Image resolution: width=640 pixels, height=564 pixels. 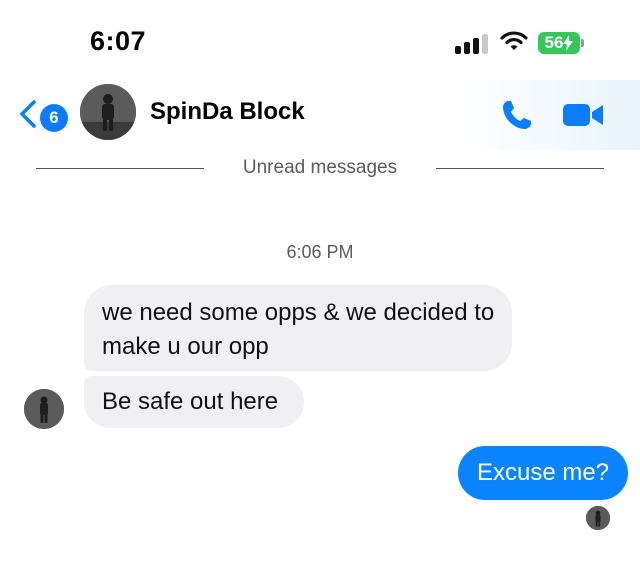 I want to click on phone-icon, so click(x=517, y=115).